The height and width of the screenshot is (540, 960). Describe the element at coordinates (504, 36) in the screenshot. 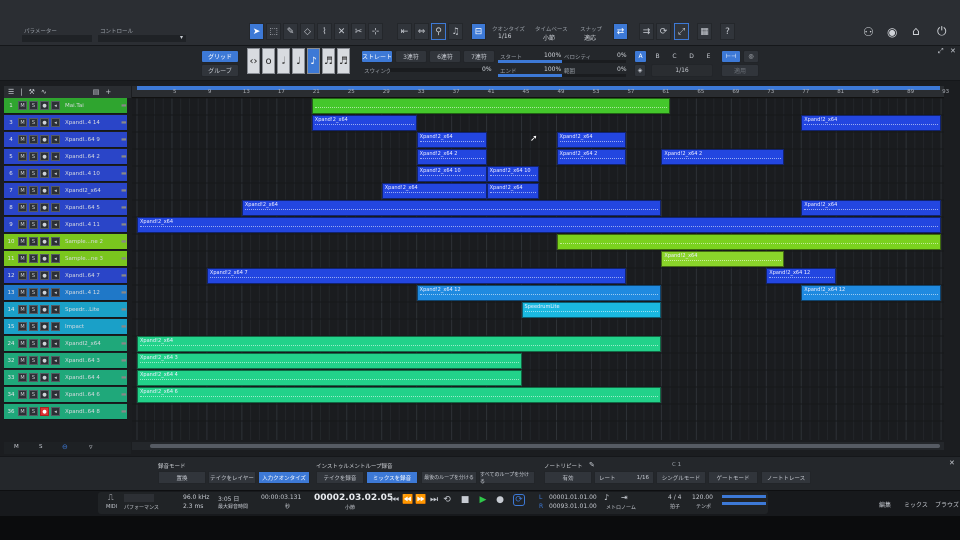

I see `quantize-value: 1/16` at that location.